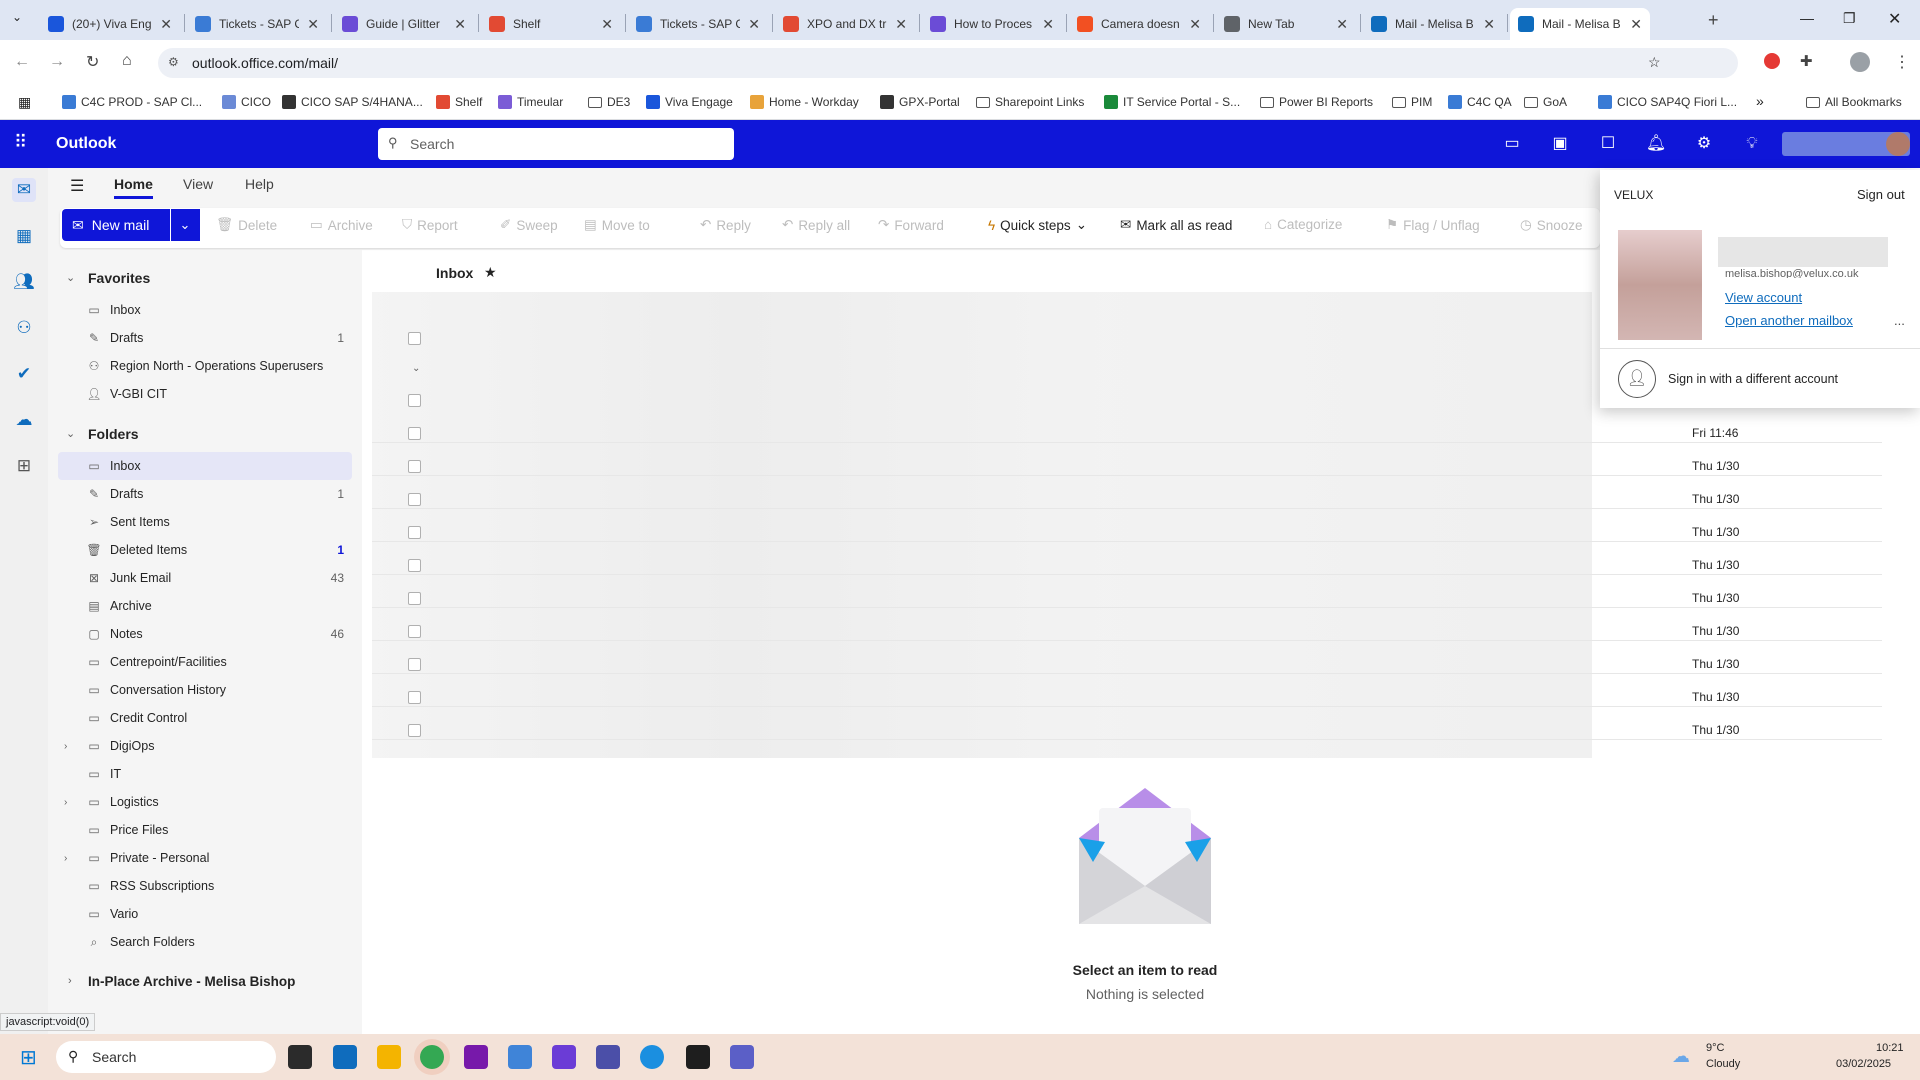 This screenshot has width=1920, height=1080. What do you see at coordinates (609, 102) in the screenshot?
I see `bookmark-item: DE3` at bounding box center [609, 102].